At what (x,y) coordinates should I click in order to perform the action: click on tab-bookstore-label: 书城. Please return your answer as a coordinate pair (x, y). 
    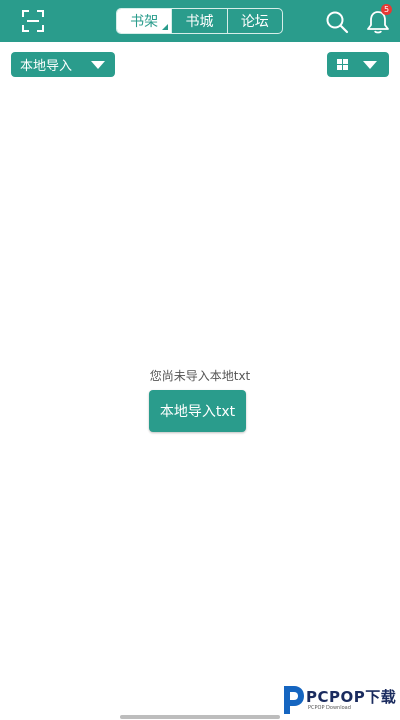
    Looking at the image, I should click on (199, 22).